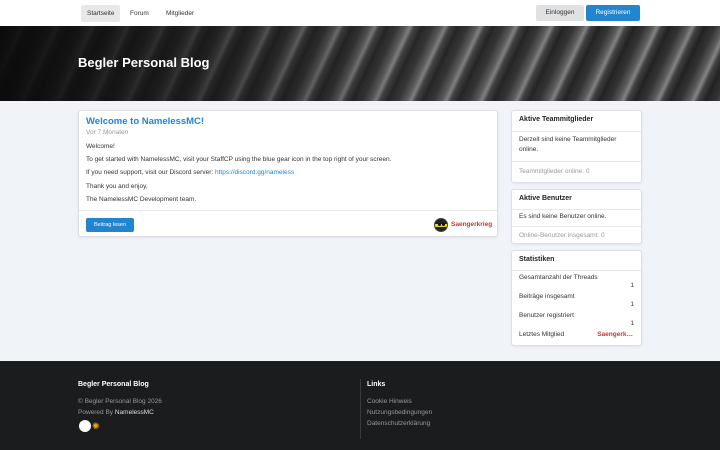  I want to click on stat-threads-value: 1, so click(632, 285).